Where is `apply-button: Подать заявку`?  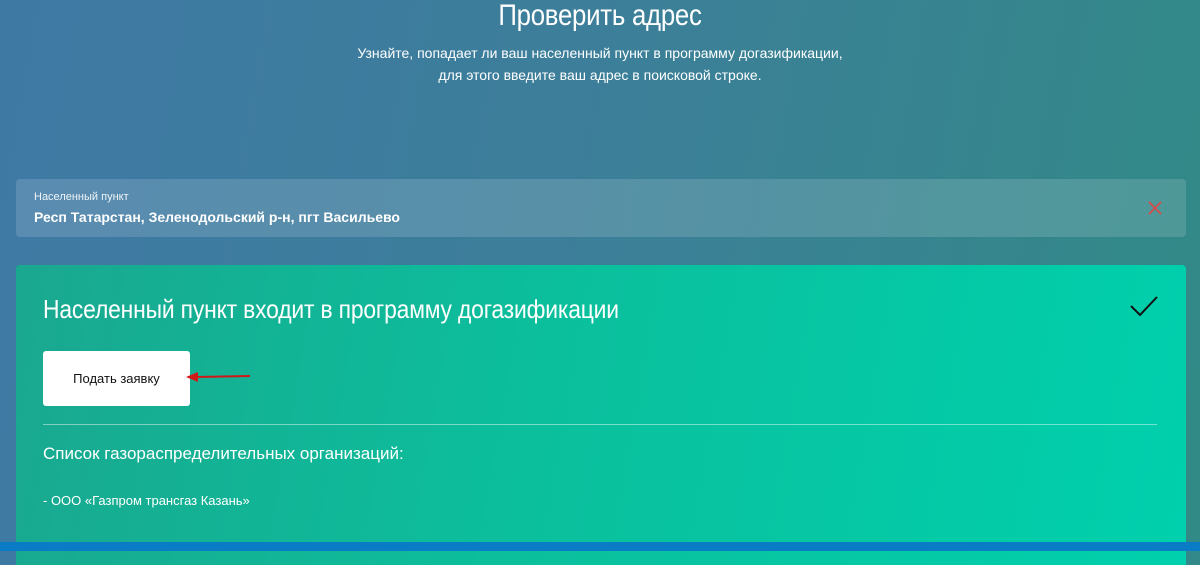 apply-button: Подать заявку is located at coordinates (116, 378).